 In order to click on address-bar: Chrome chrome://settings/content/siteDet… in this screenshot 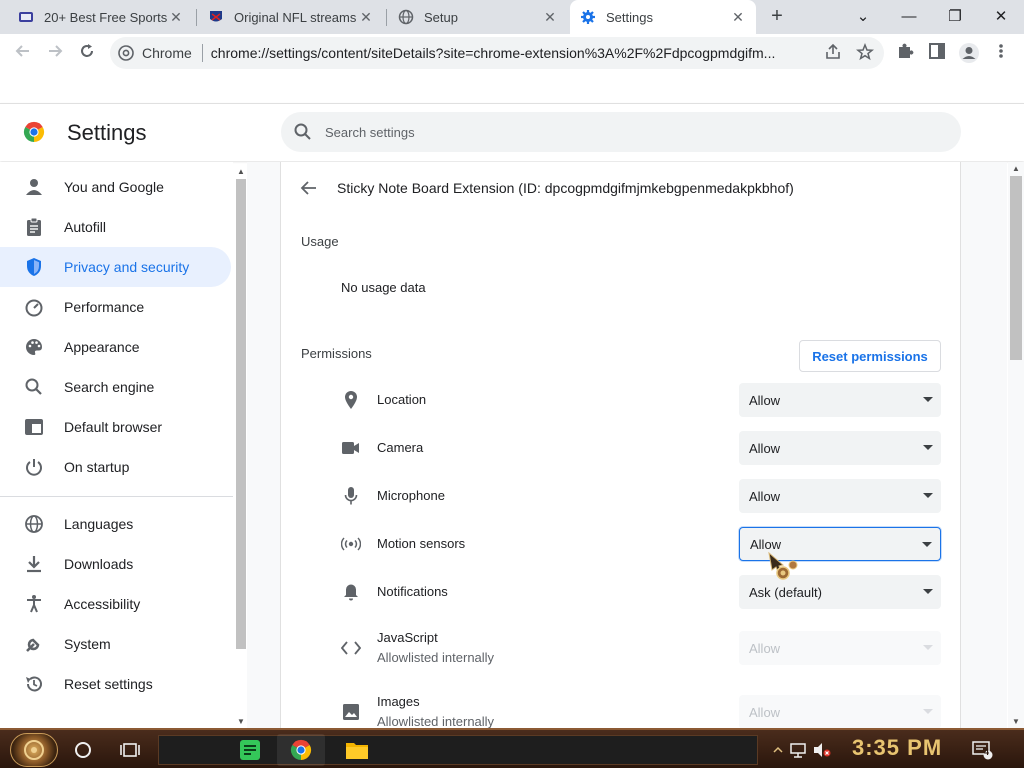, I will do `click(497, 53)`.